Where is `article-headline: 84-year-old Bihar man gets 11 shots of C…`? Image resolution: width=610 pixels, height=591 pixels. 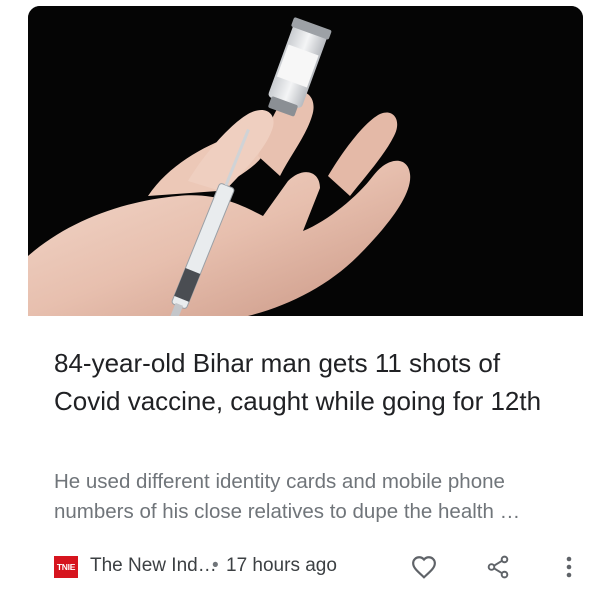 article-headline: 84-year-old Bihar man gets 11 shots of C… is located at coordinates (304, 382).